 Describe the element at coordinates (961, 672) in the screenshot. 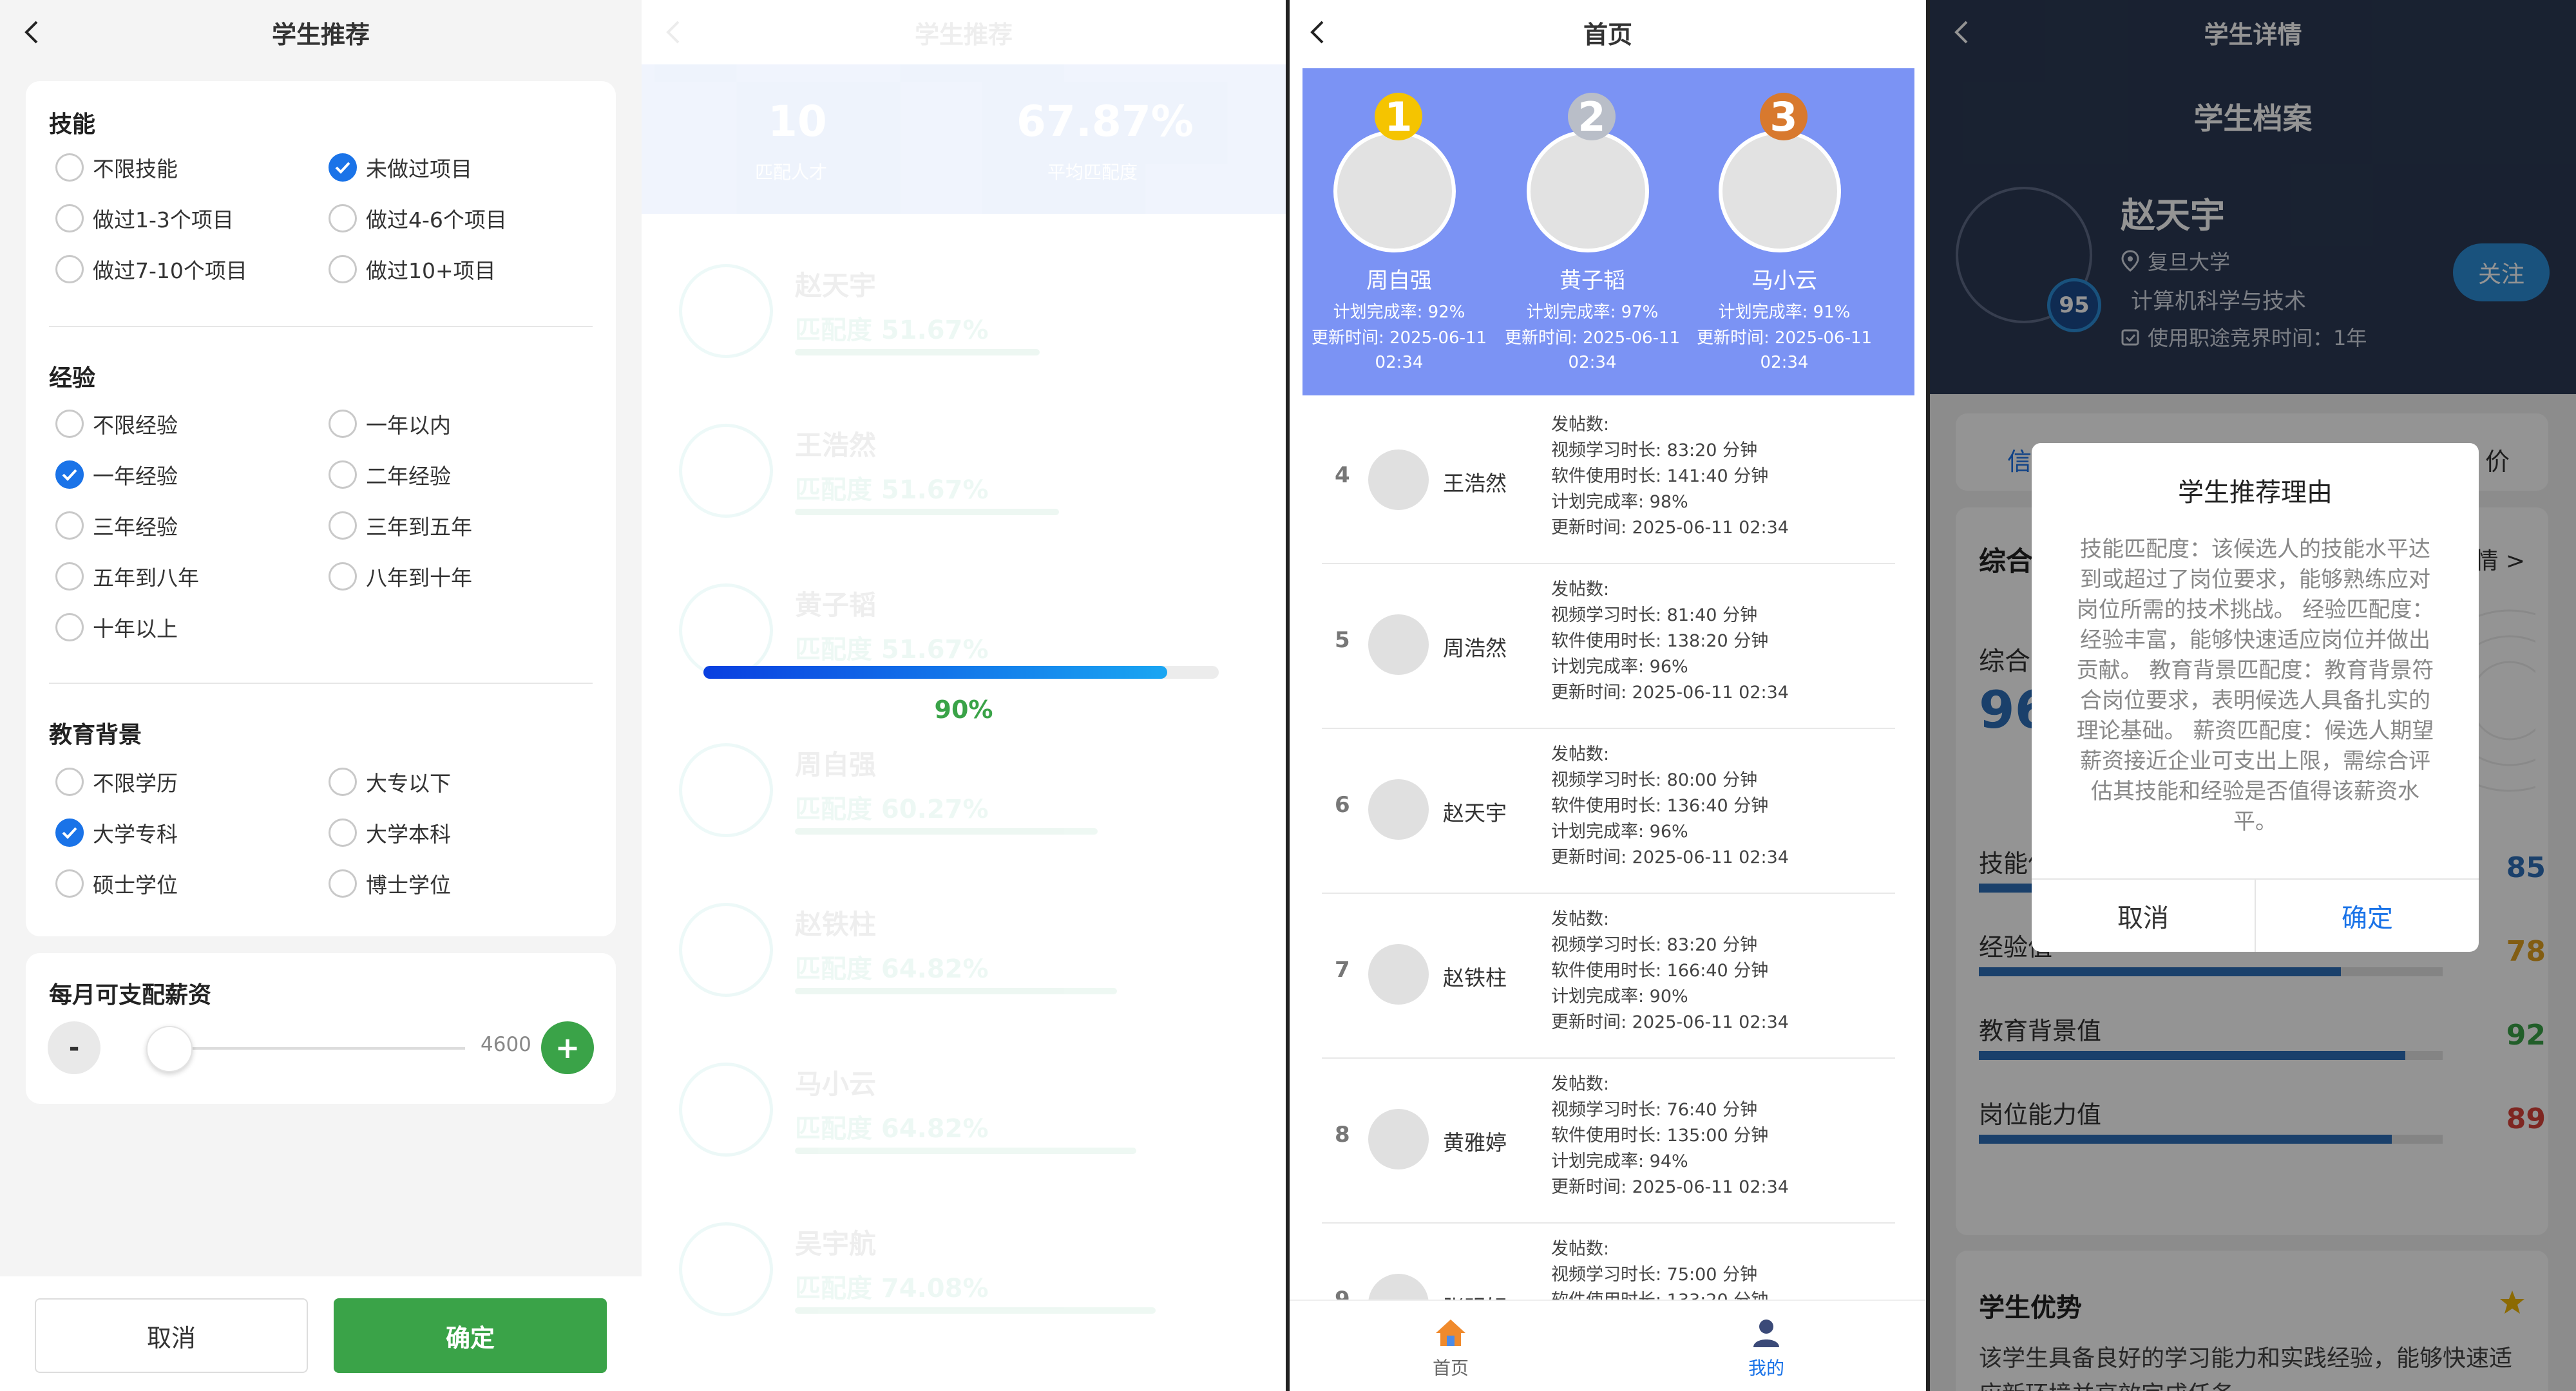

I see `loading-progress-bar` at that location.